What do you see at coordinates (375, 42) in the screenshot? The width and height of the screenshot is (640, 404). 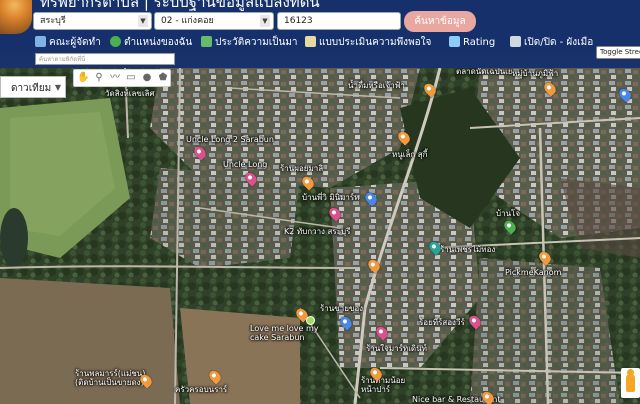 I see `nav-item-label: แบบประเมินความพึงพอใจ` at bounding box center [375, 42].